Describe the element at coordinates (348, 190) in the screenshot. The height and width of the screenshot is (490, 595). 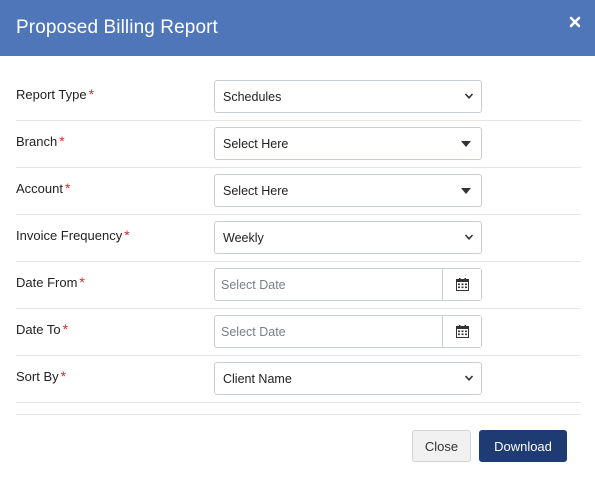
I see `account-dropdown: Select Here` at that location.